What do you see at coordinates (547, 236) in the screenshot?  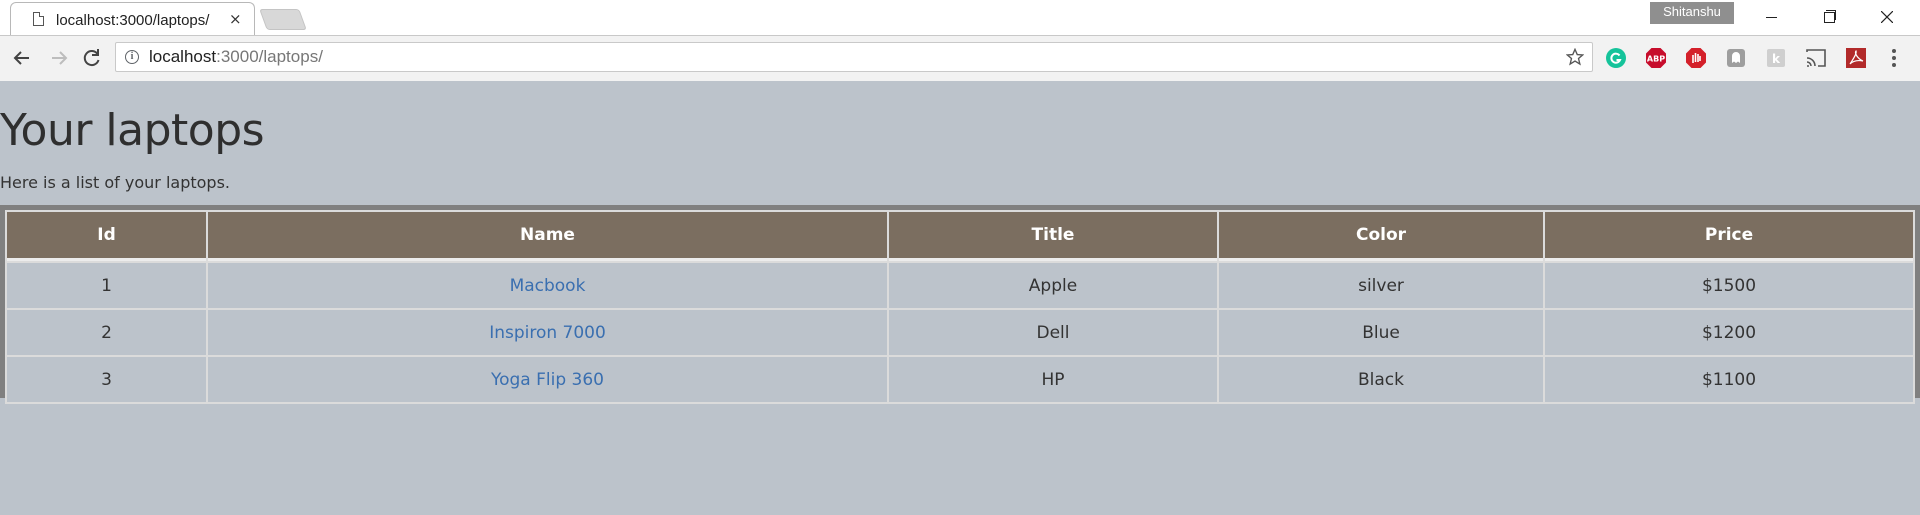 I see `header-name: Name` at bounding box center [547, 236].